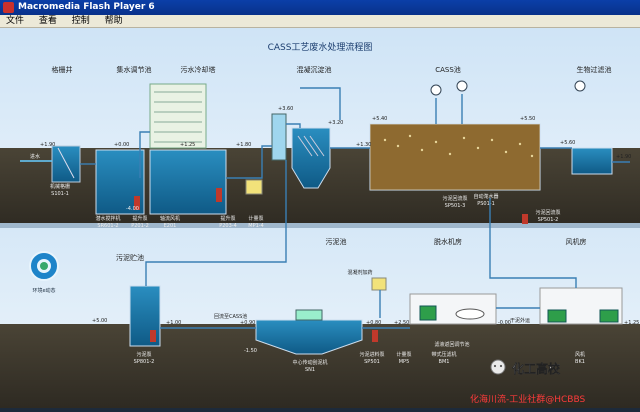 This screenshot has width=640, height=412. Describe the element at coordinates (178, 116) in the screenshot. I see `cooling-tower-body` at that location.